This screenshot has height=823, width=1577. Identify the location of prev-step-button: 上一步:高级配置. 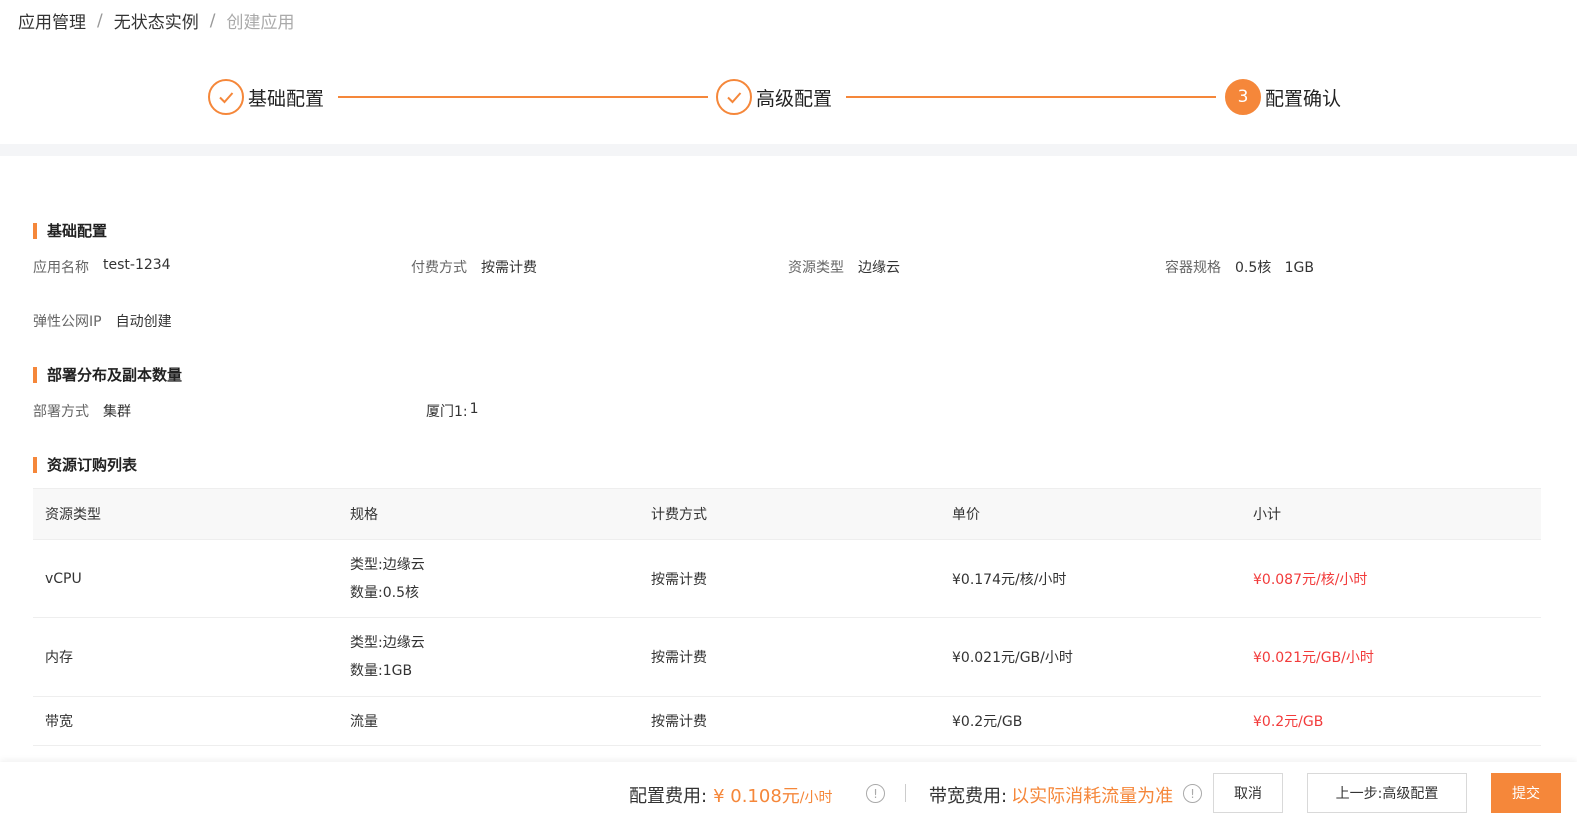
(1387, 793).